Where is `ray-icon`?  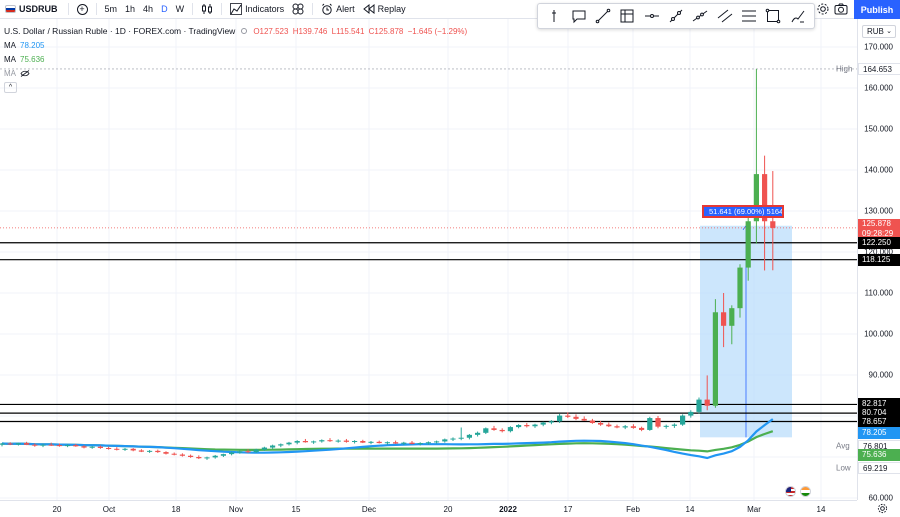
ray-icon is located at coordinates (676, 16).